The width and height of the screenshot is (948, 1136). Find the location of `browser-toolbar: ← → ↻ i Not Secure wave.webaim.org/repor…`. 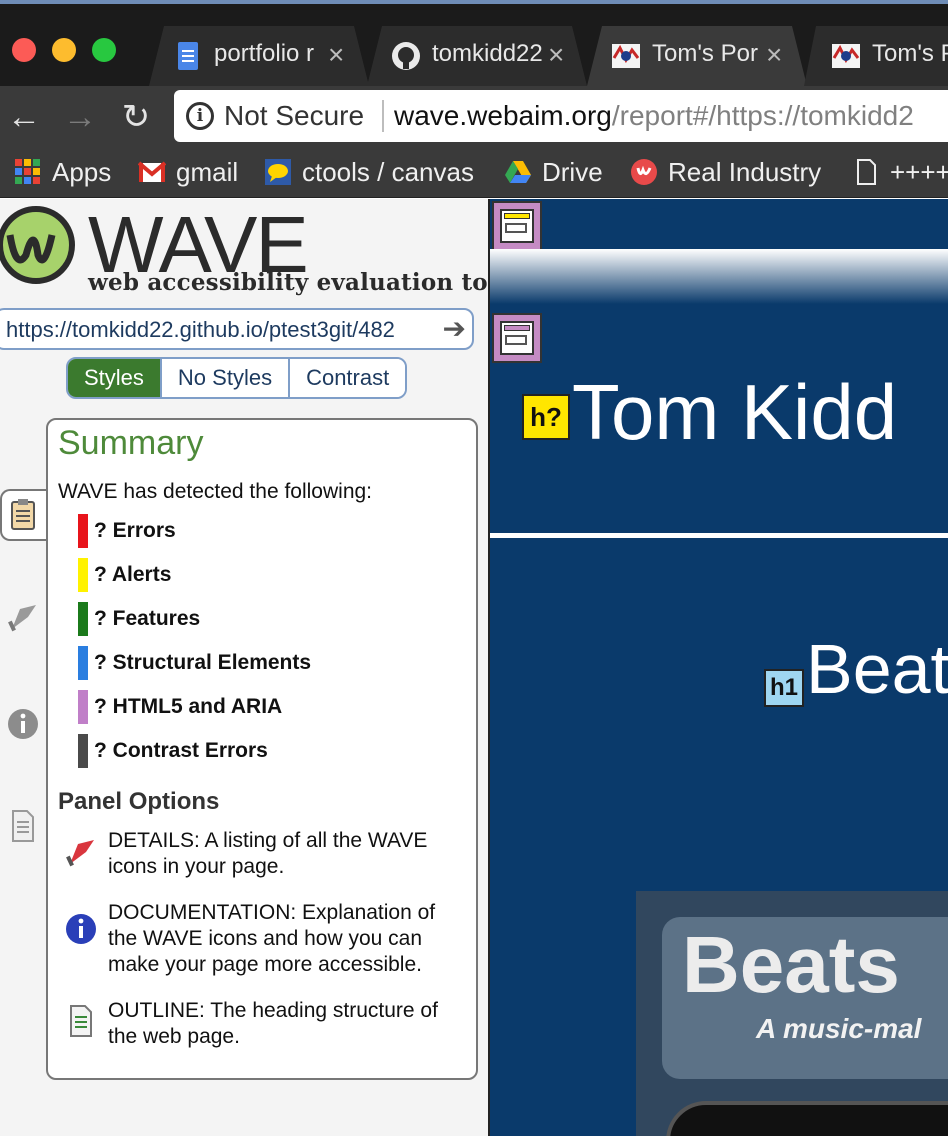

browser-toolbar: ← → ↻ i Not Secure wave.webaim.org/repor… is located at coordinates (474, 117).